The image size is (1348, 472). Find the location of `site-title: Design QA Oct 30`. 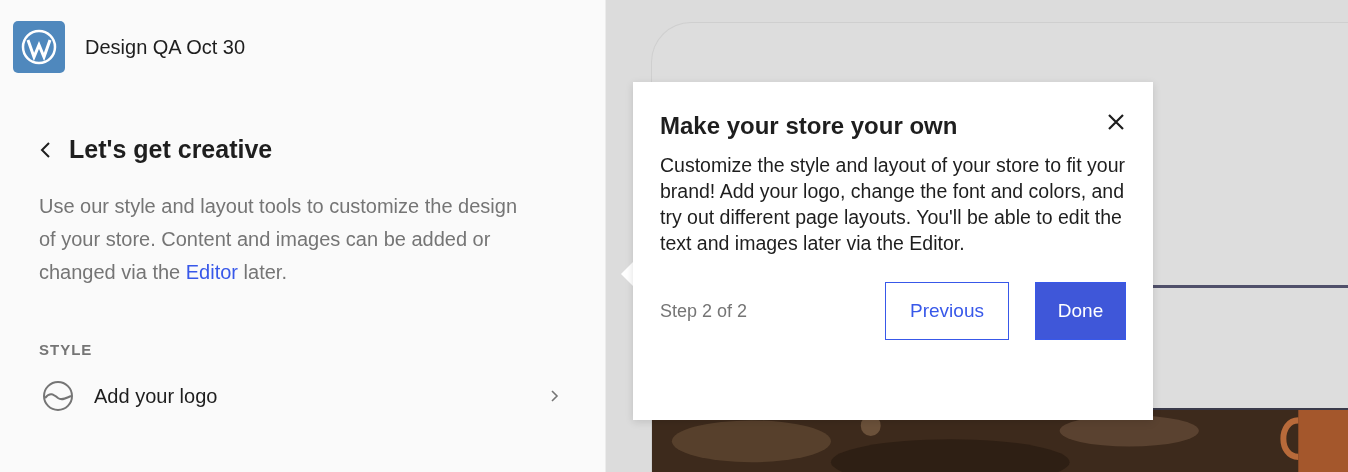

site-title: Design QA Oct 30 is located at coordinates (165, 47).